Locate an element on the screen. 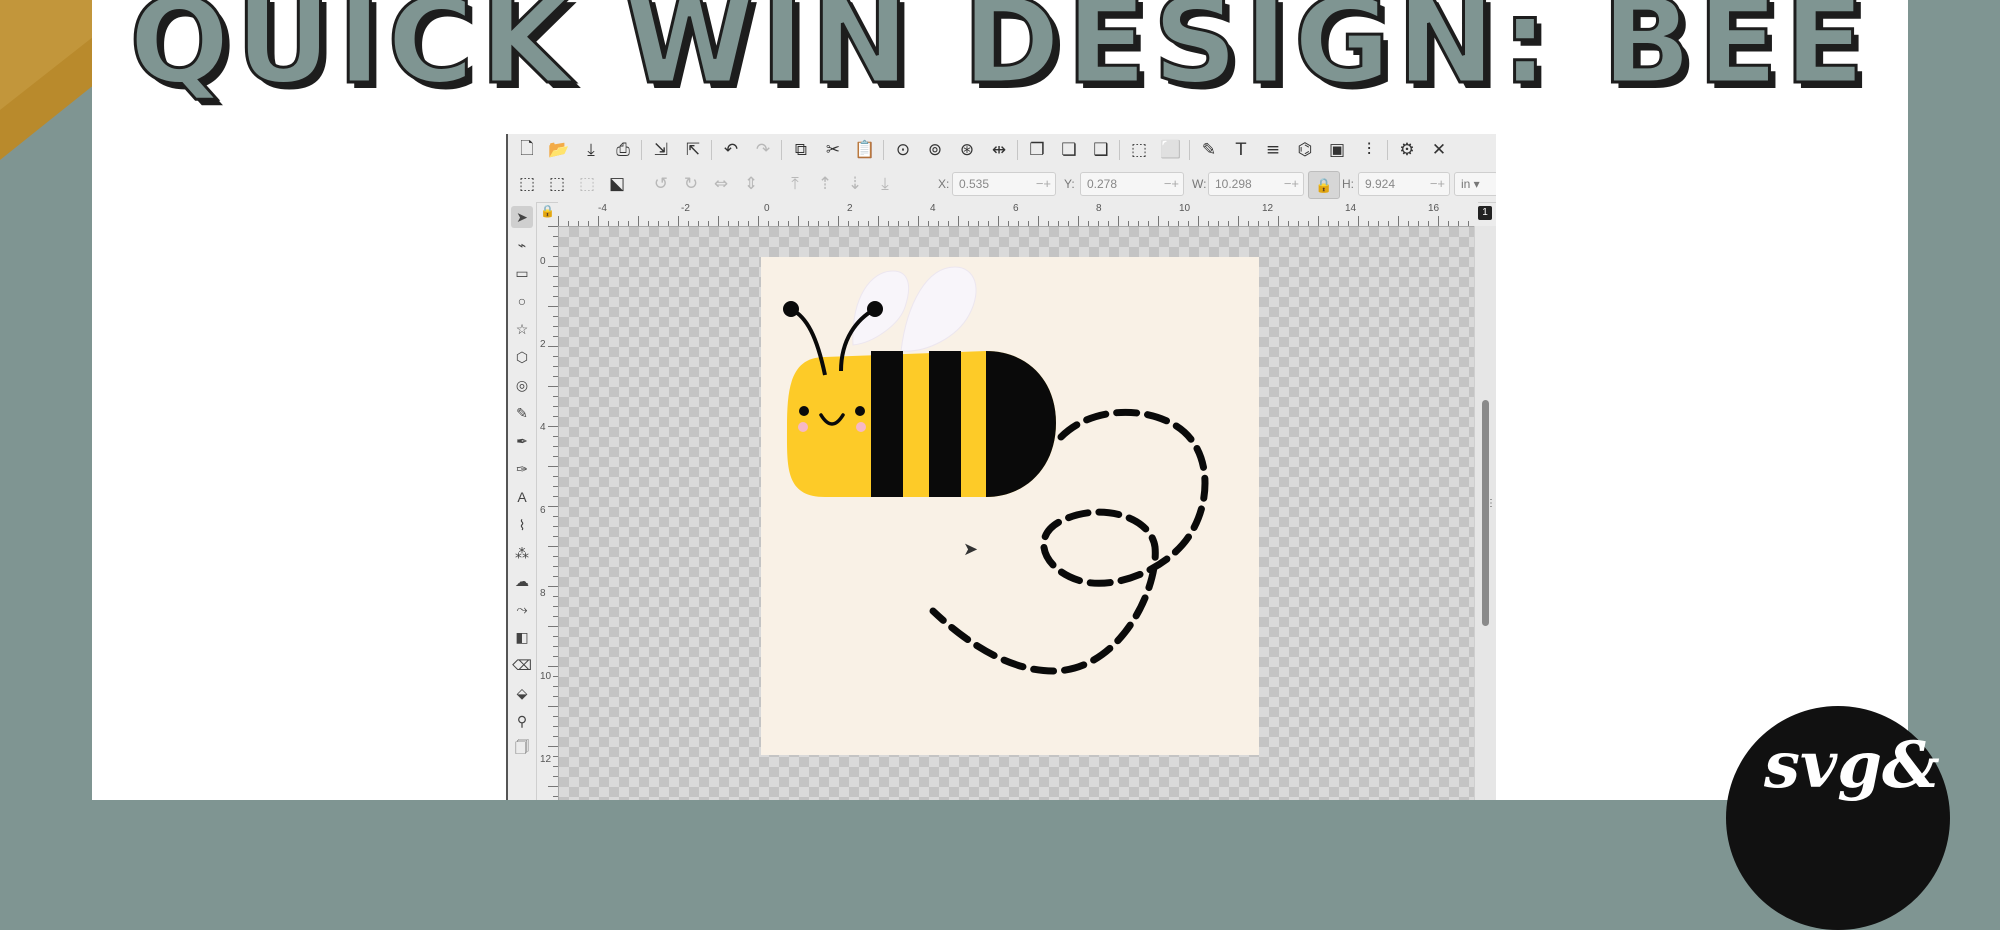 This screenshot has height=930, width=2000. zoom-drawing-icon: ⊚ is located at coordinates (935, 150).